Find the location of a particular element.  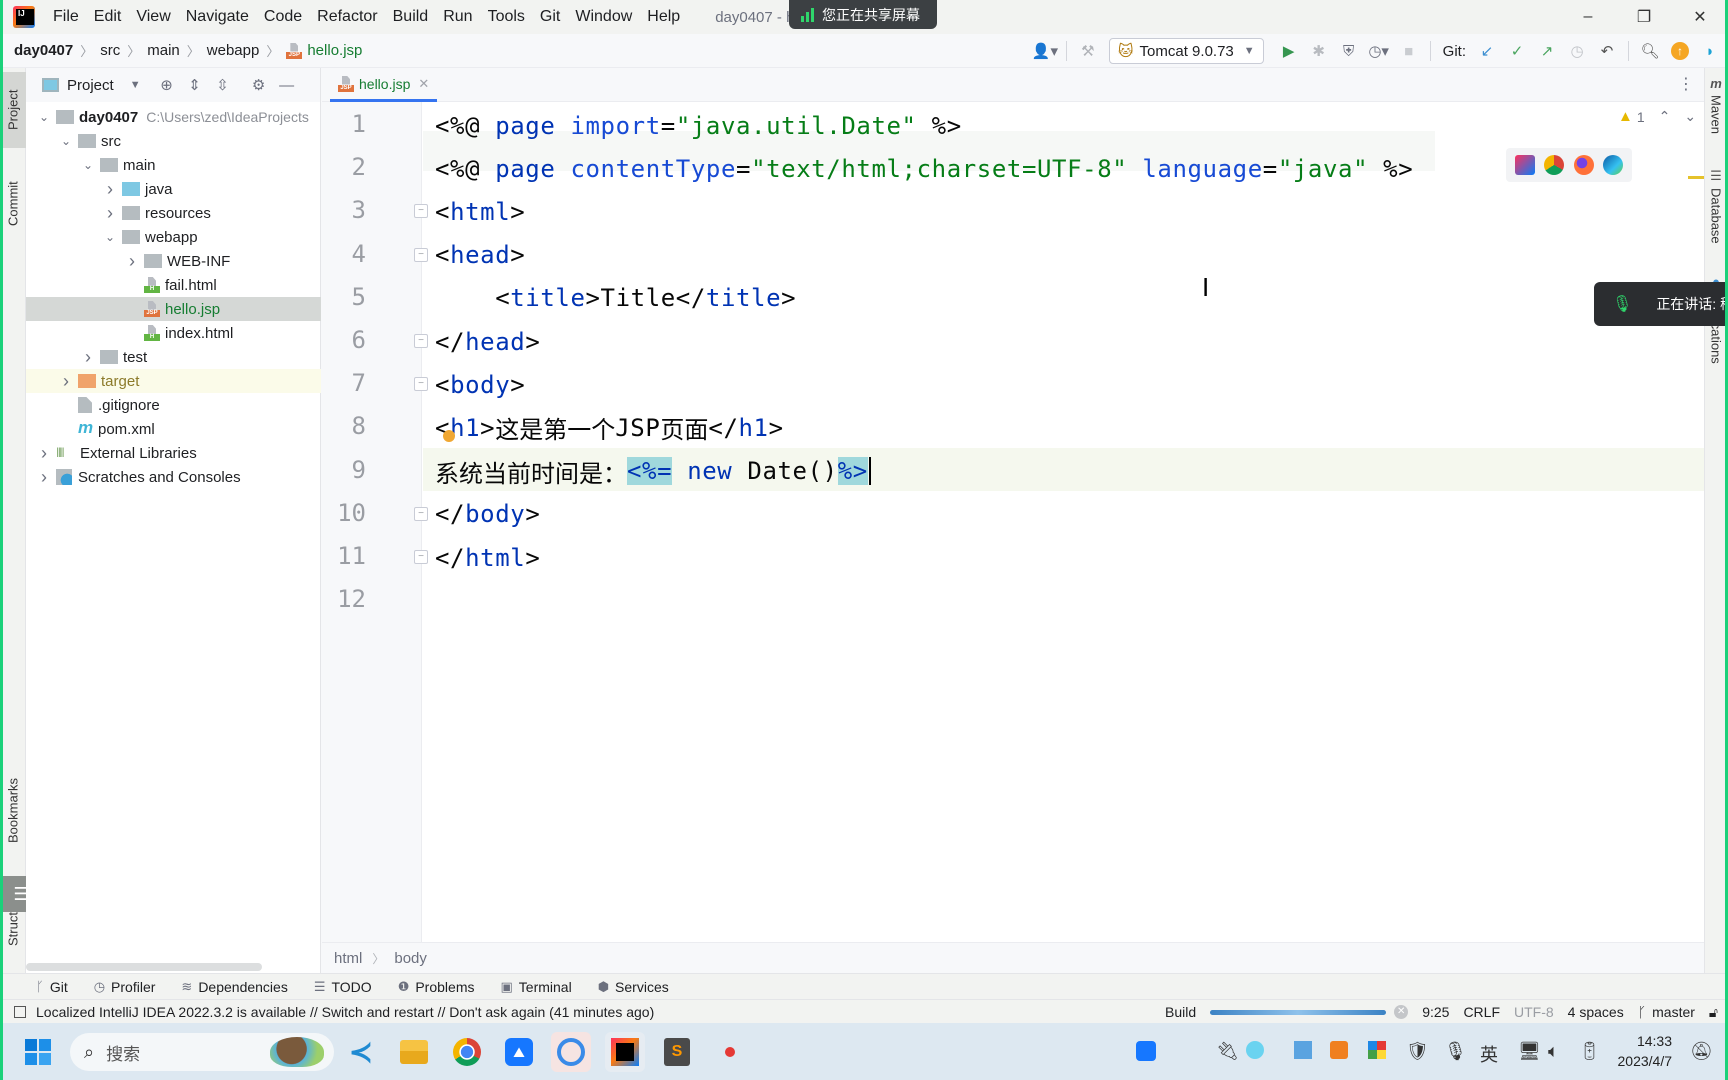

tree-item: ⌄ src is located at coordinates (173, 141).